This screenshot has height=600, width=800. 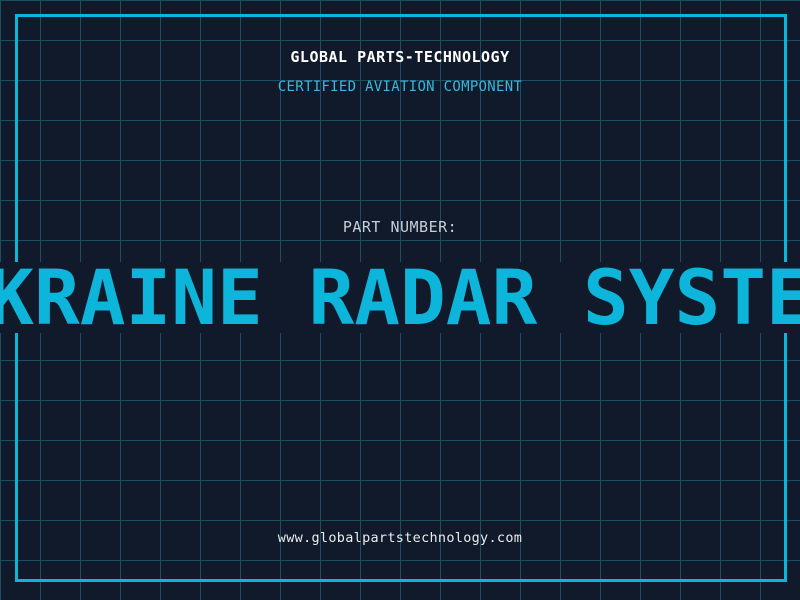 I want to click on website-url: www.globalpartstechnology.com, so click(x=400, y=538).